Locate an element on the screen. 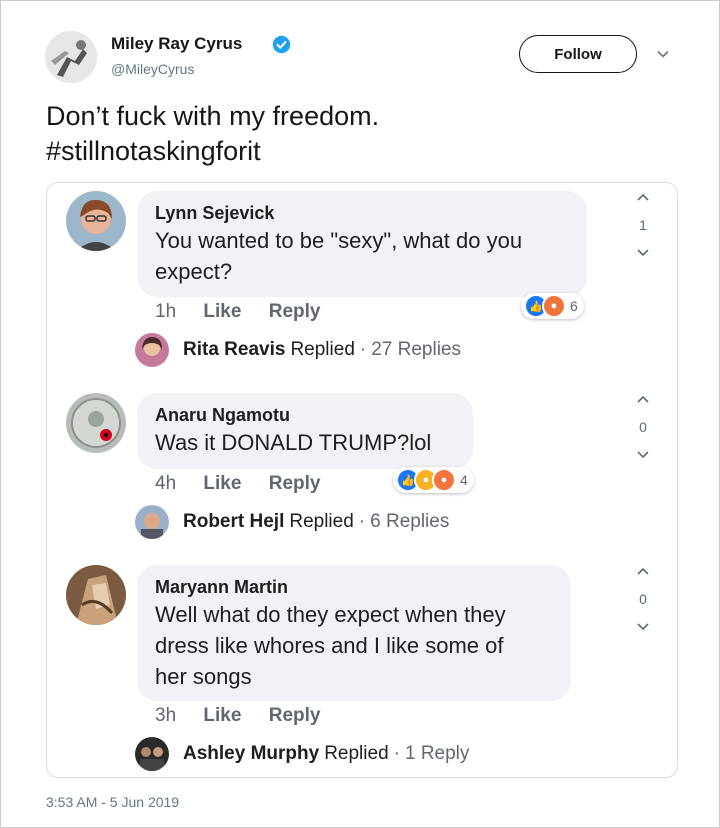 The height and width of the screenshot is (828, 720). commenter-name: Maryann Martin is located at coordinates (354, 587).